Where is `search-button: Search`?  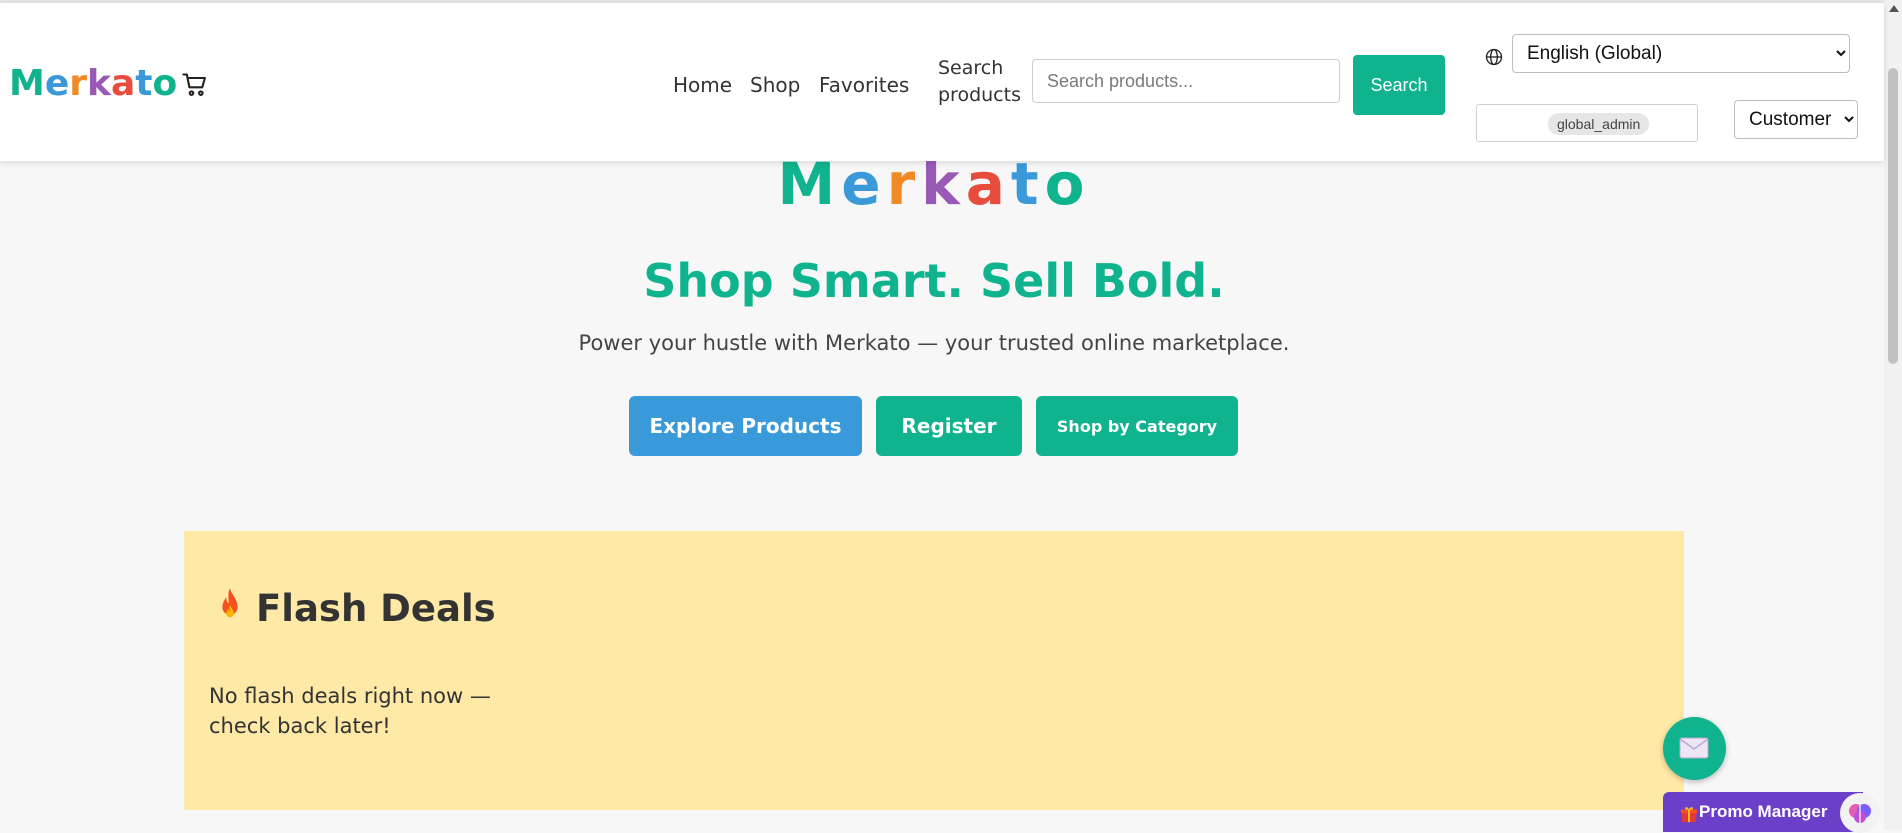 search-button: Search is located at coordinates (1399, 85).